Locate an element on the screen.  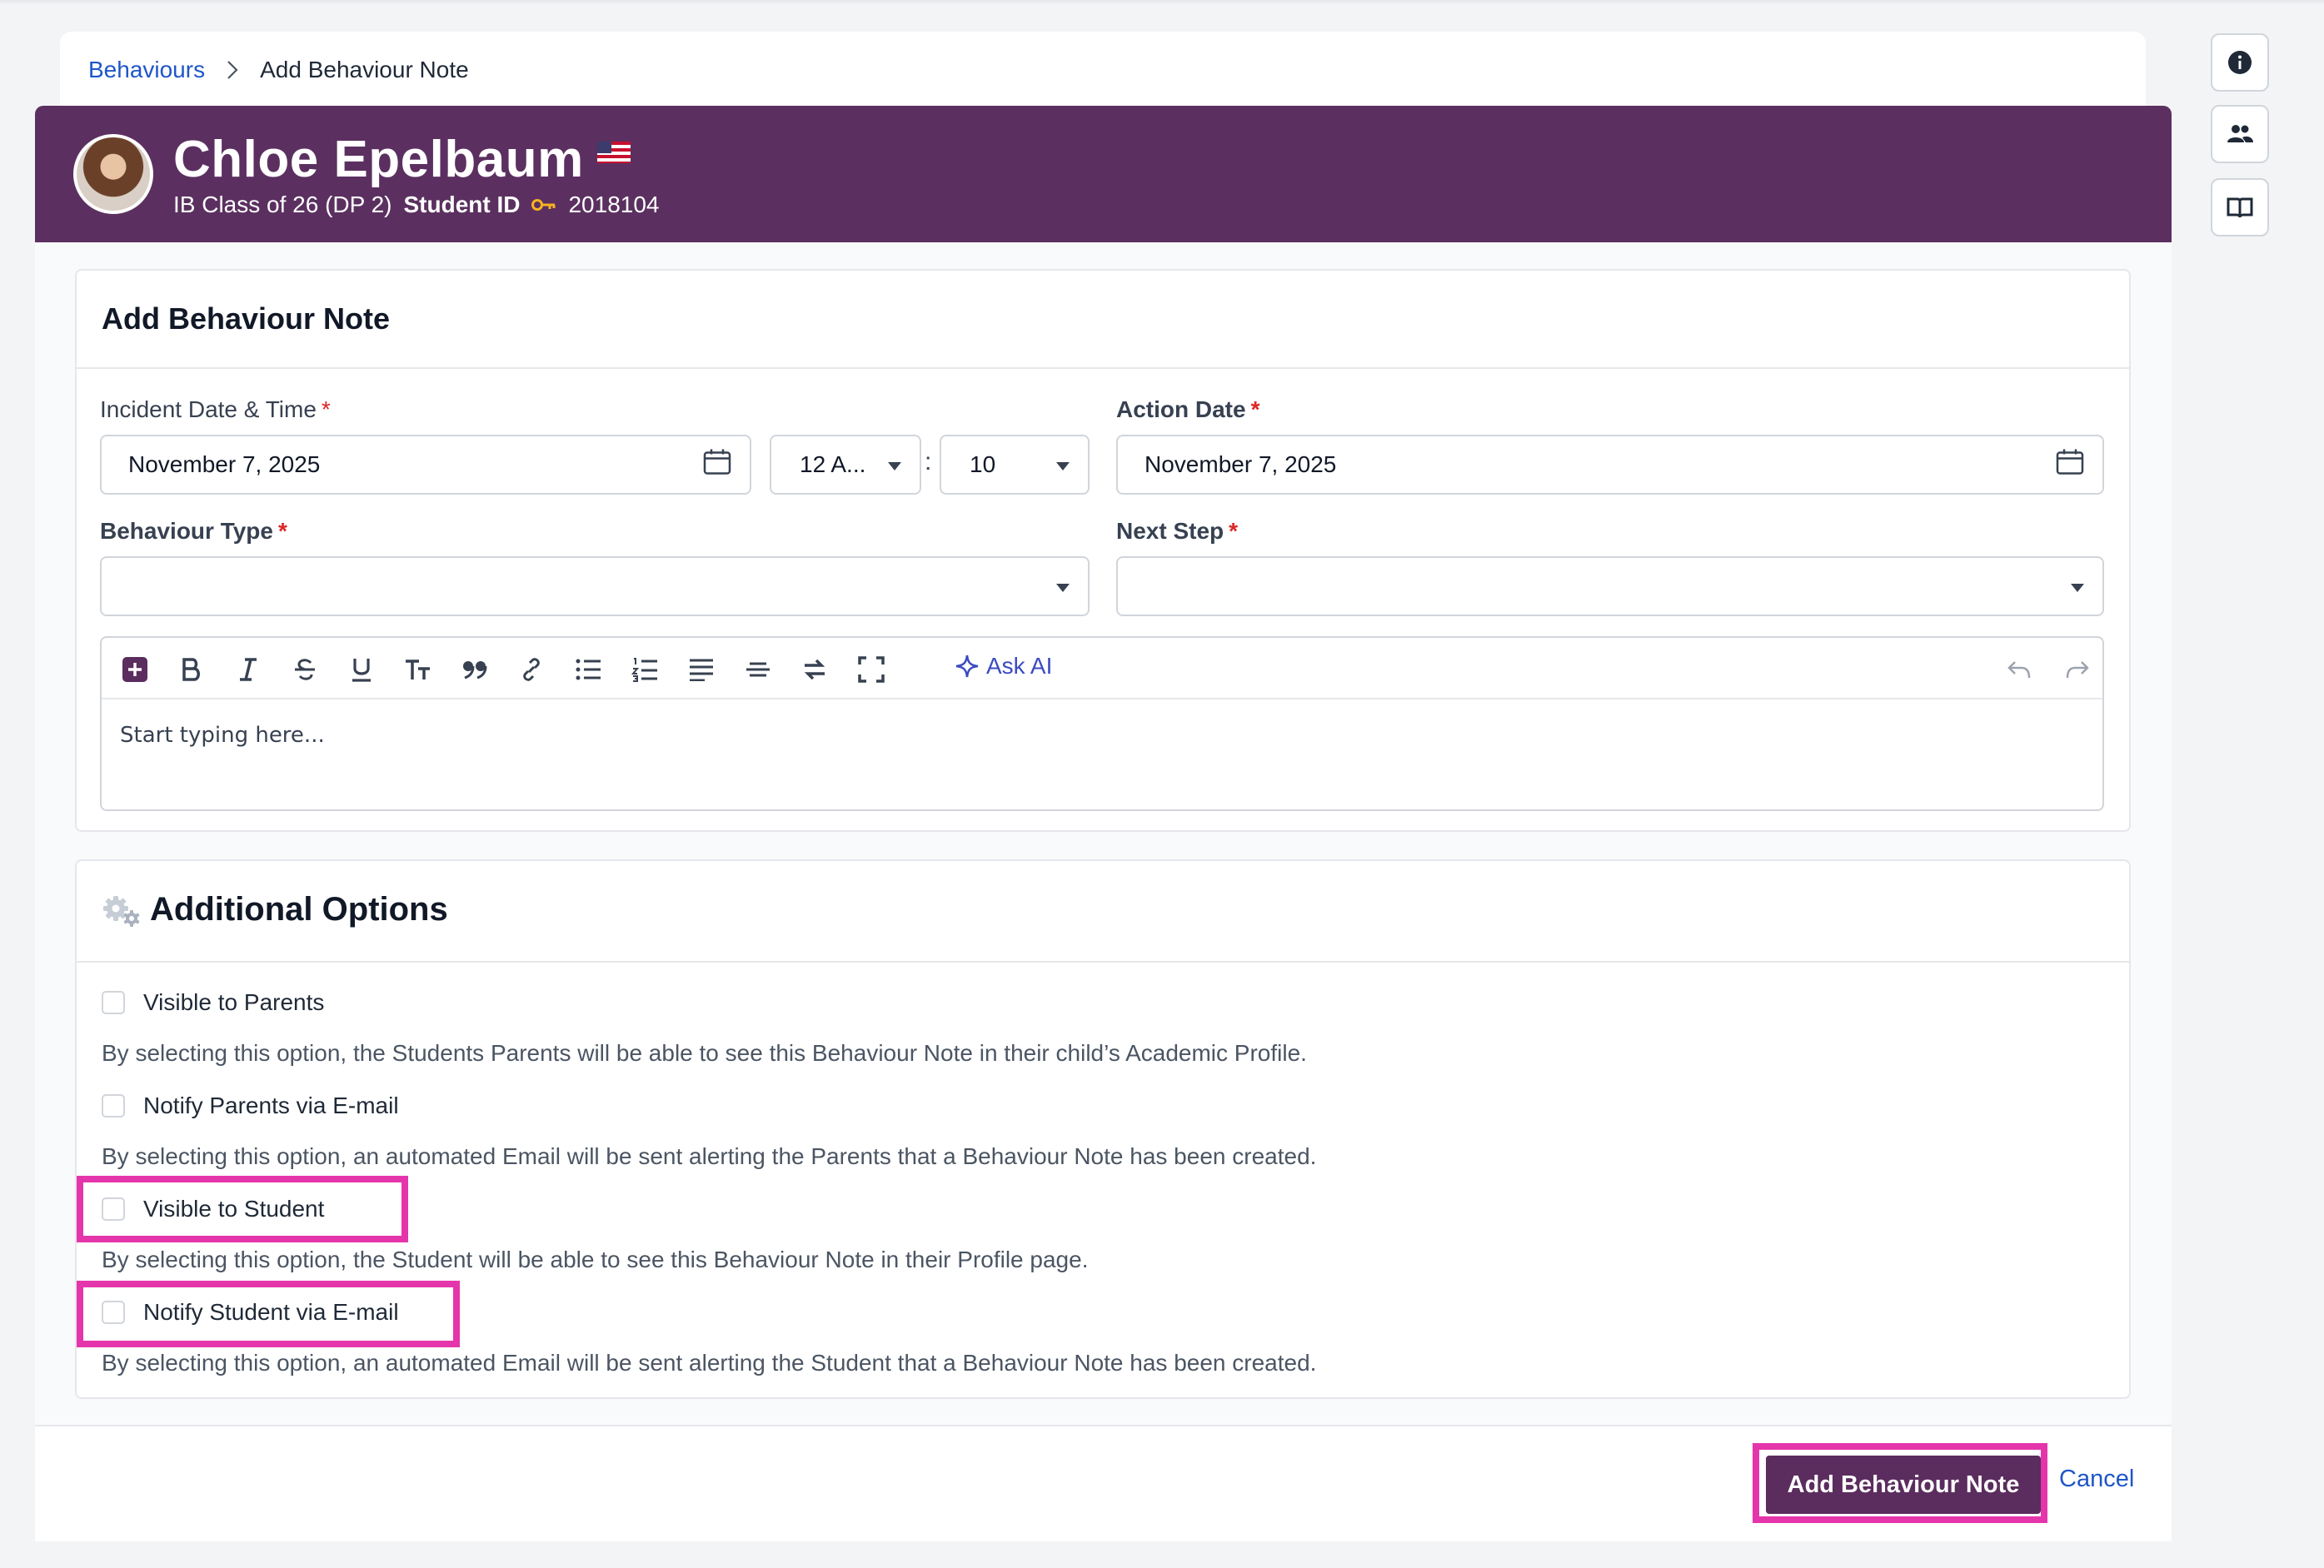
add-behaviour-note-button: Add Behaviour Note is located at coordinates (1903, 1485).